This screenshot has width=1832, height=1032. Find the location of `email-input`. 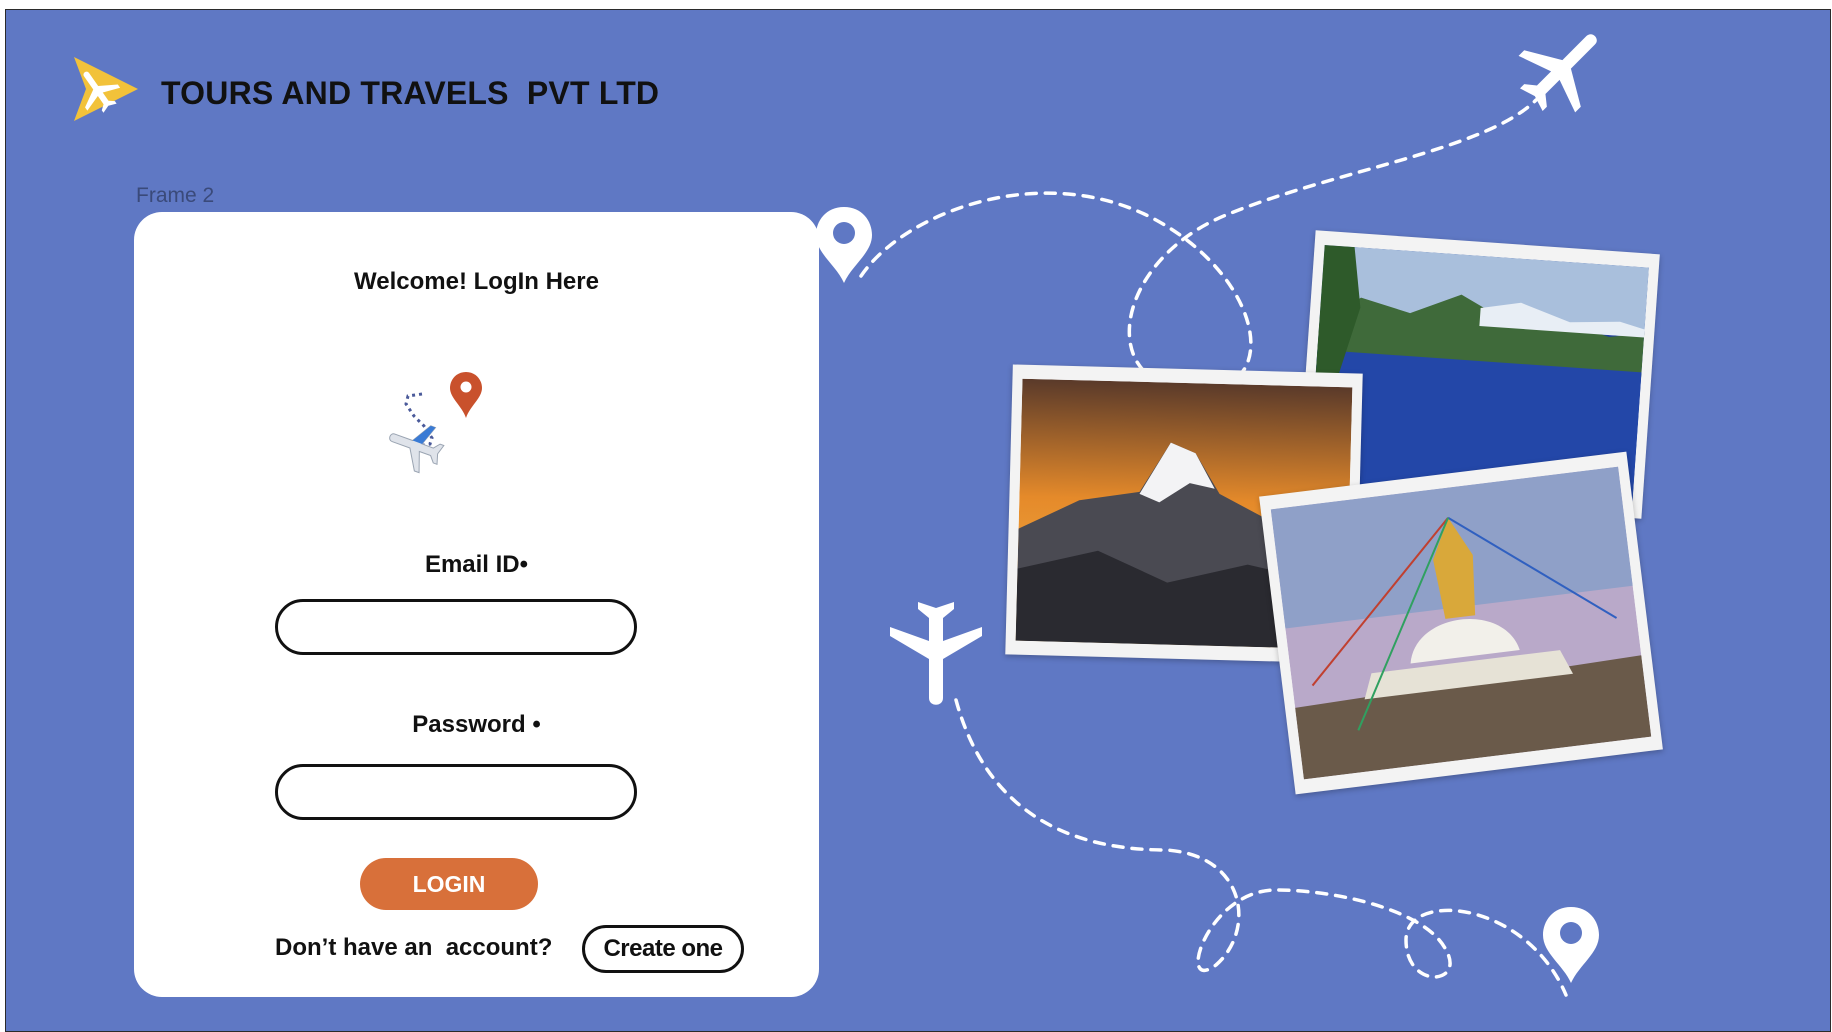

email-input is located at coordinates (456, 627).